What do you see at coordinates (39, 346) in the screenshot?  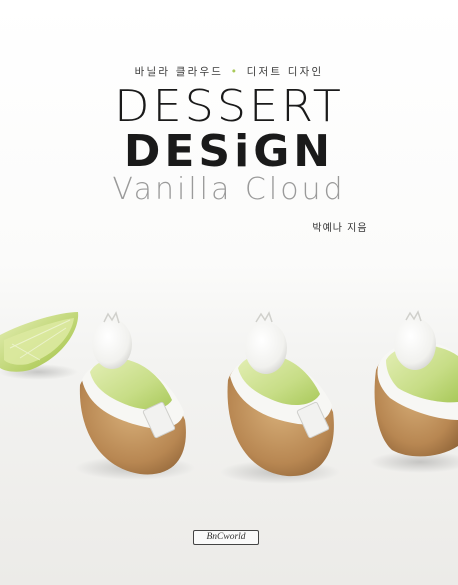 I see `lime-wedge` at bounding box center [39, 346].